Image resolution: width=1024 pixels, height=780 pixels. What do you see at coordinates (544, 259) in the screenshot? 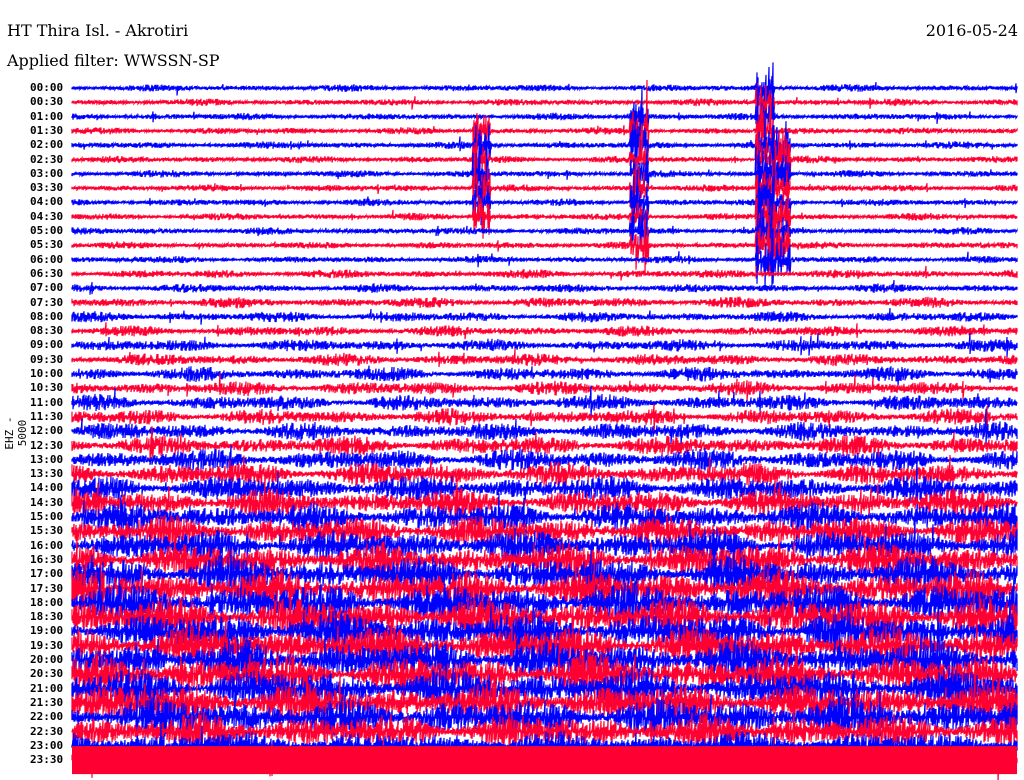
I see `trace-row-06:00` at bounding box center [544, 259].